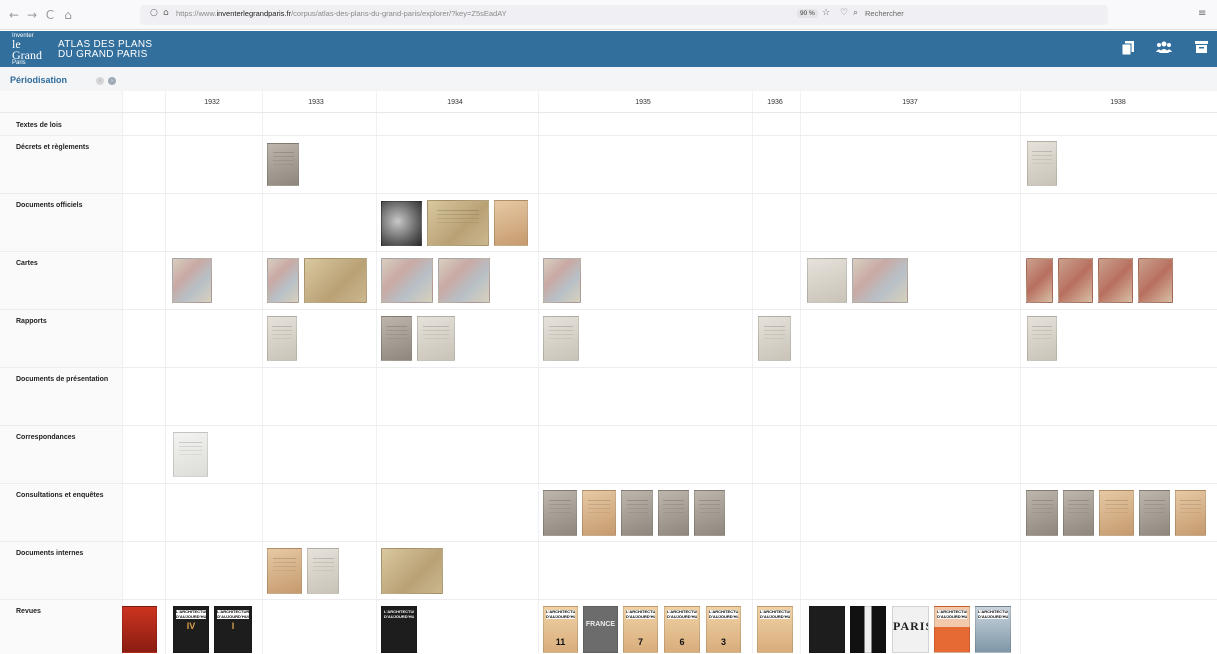 The height and width of the screenshot is (654, 1217). I want to click on logo-line-2: le Grand, so click(27, 50).